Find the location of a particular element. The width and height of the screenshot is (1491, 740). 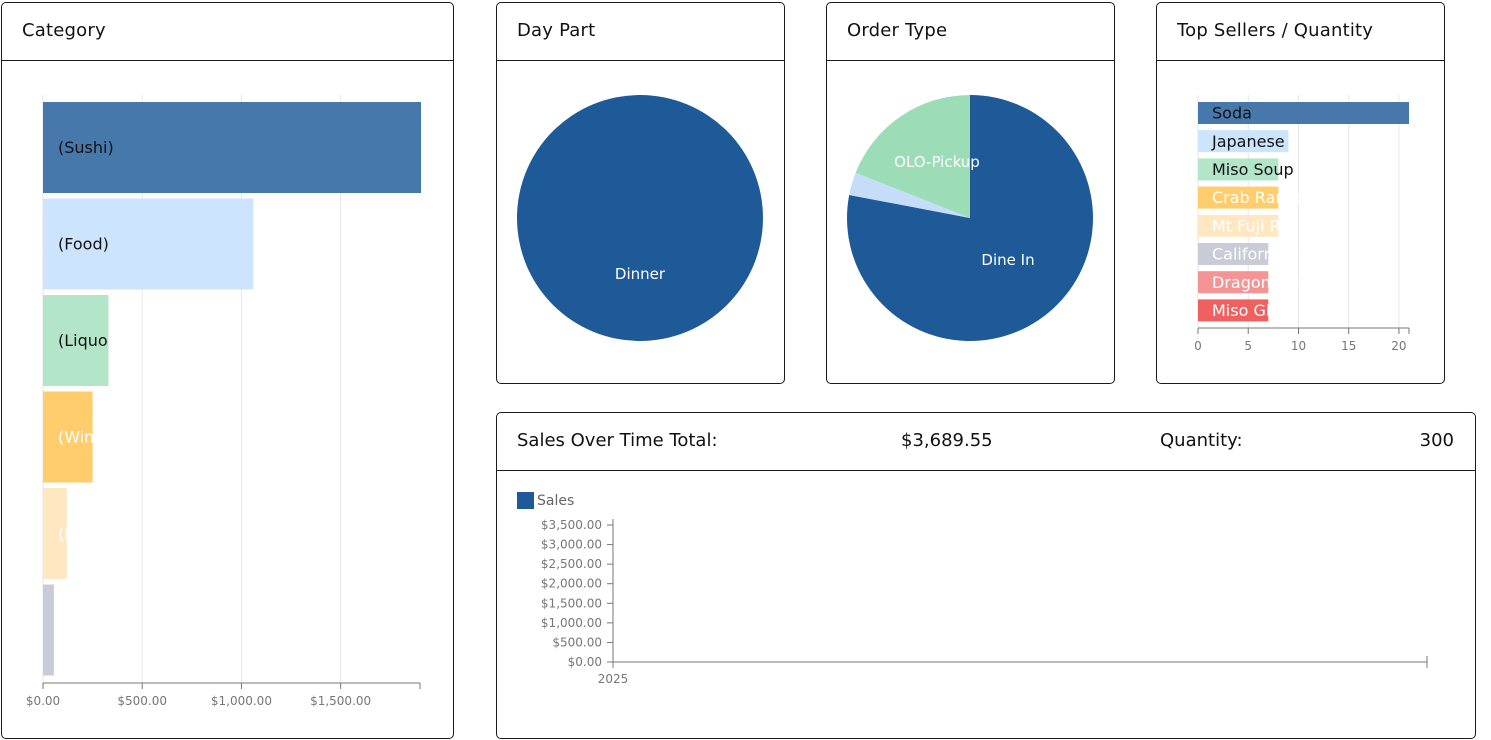

bar-label: Soda is located at coordinates (1232, 113).